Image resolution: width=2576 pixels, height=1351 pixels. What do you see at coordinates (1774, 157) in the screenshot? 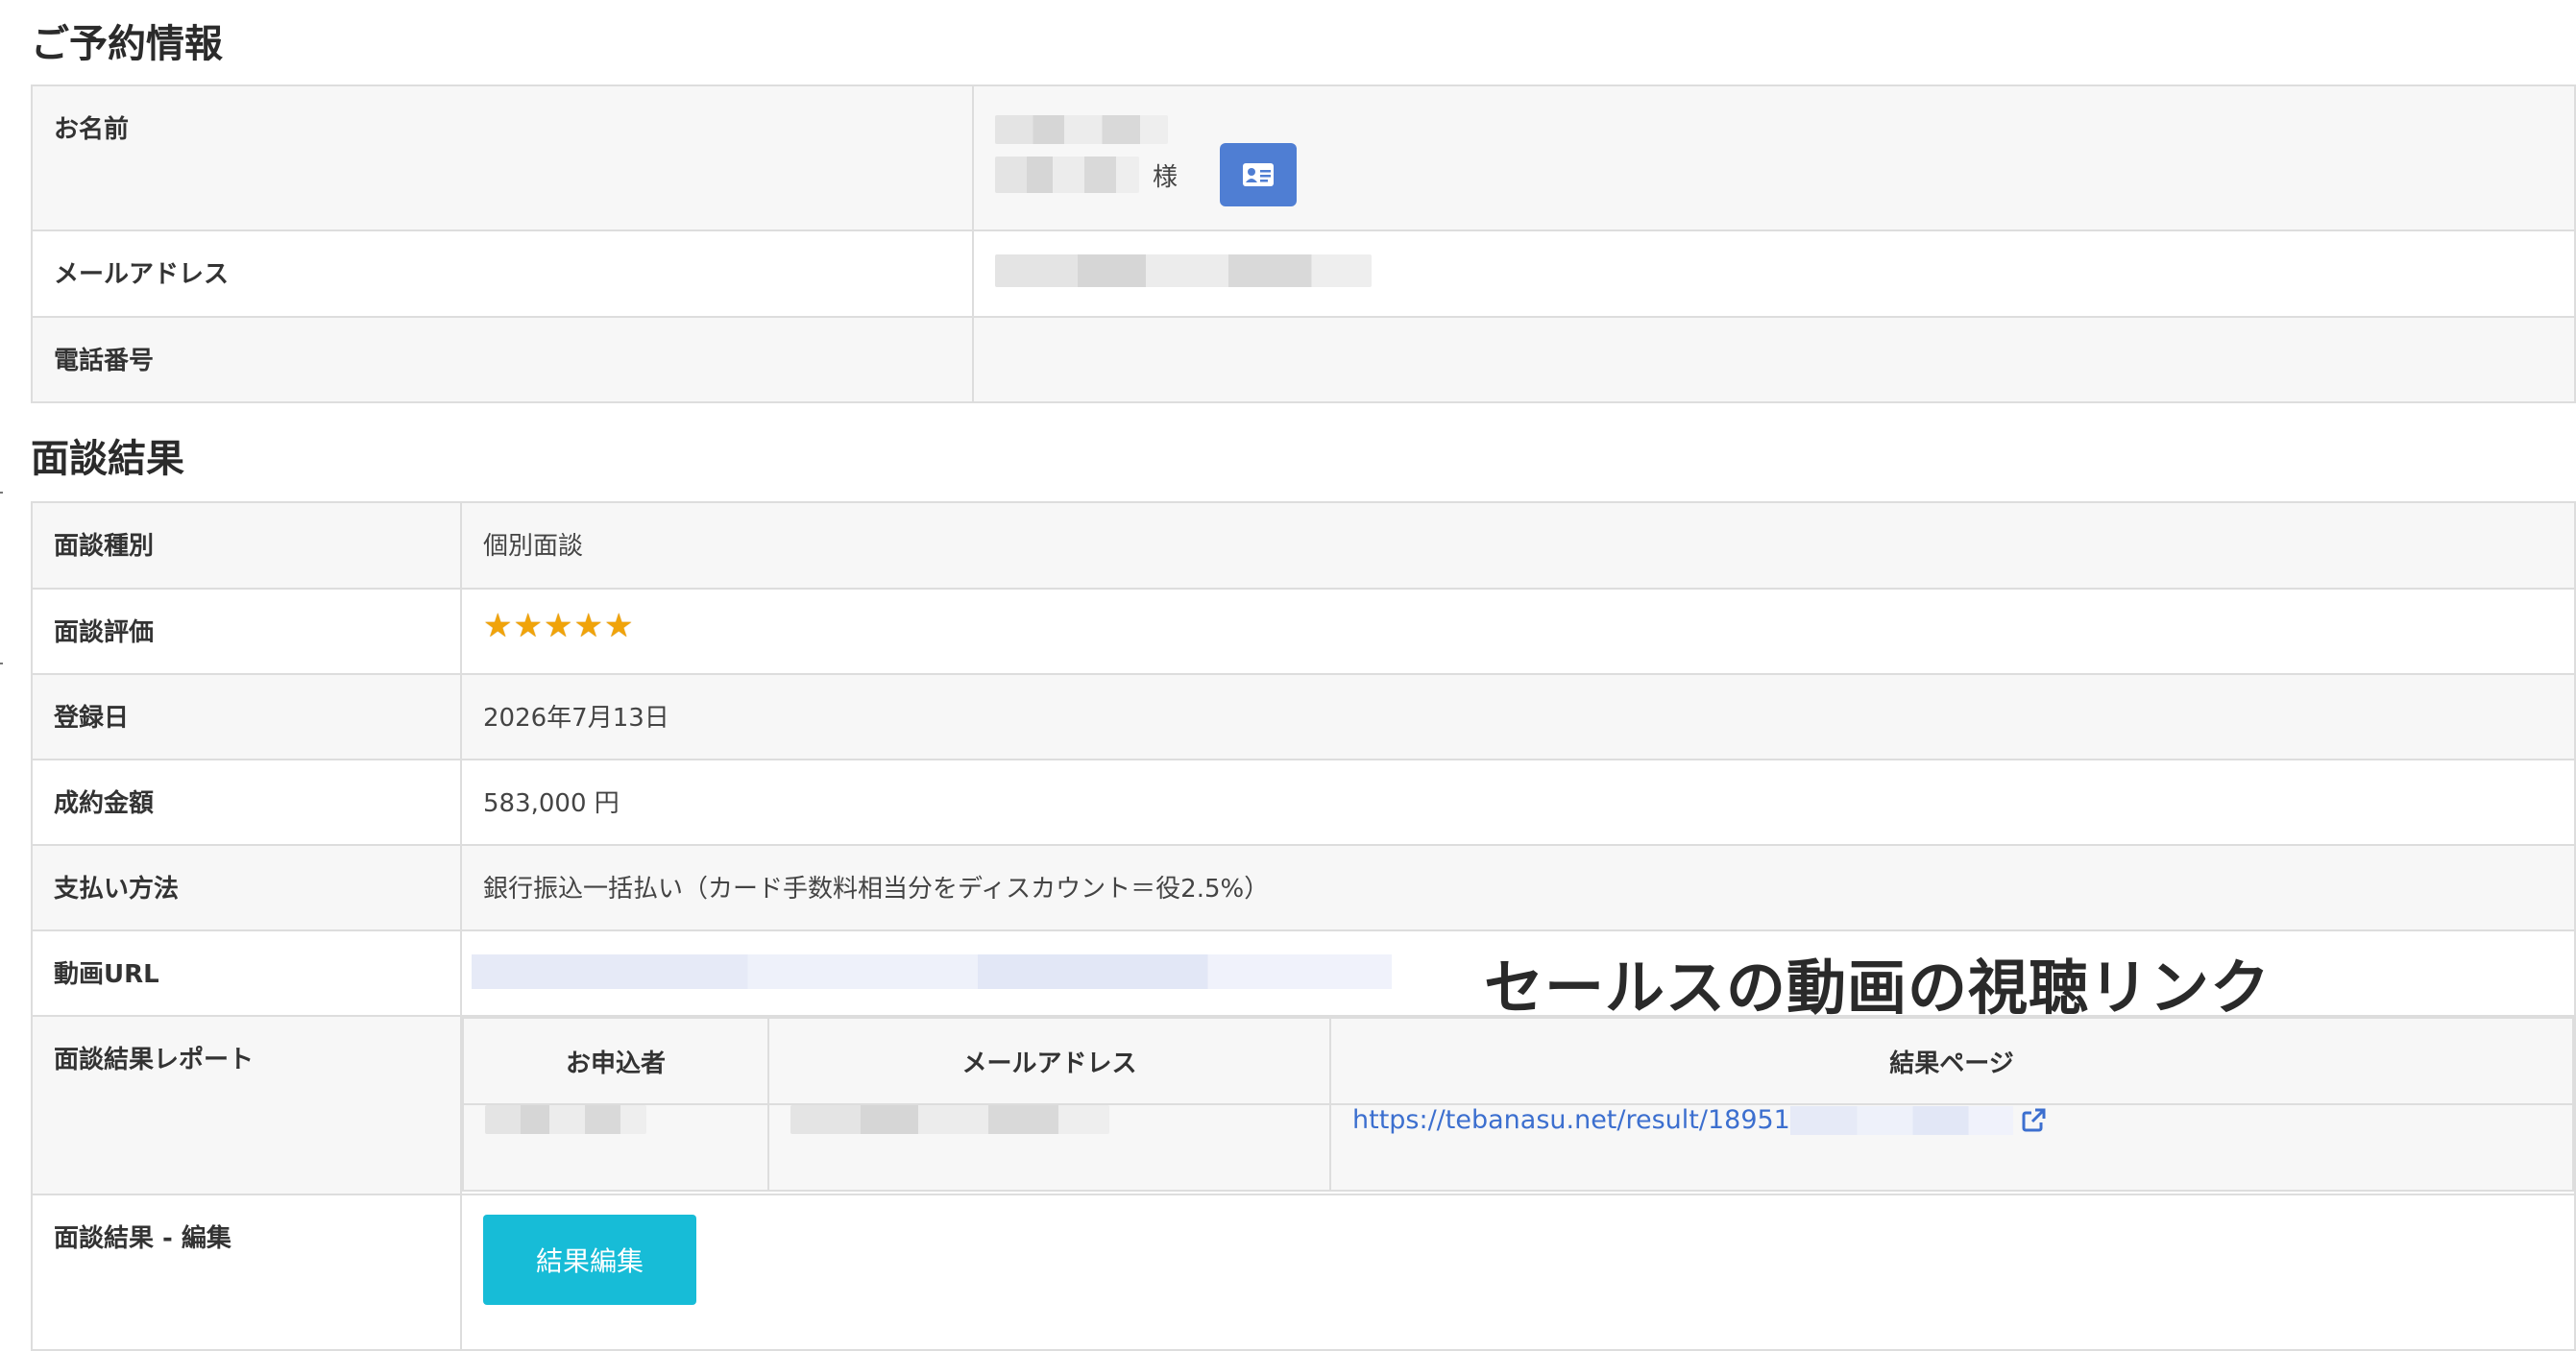
I see `name-value: 様` at bounding box center [1774, 157].